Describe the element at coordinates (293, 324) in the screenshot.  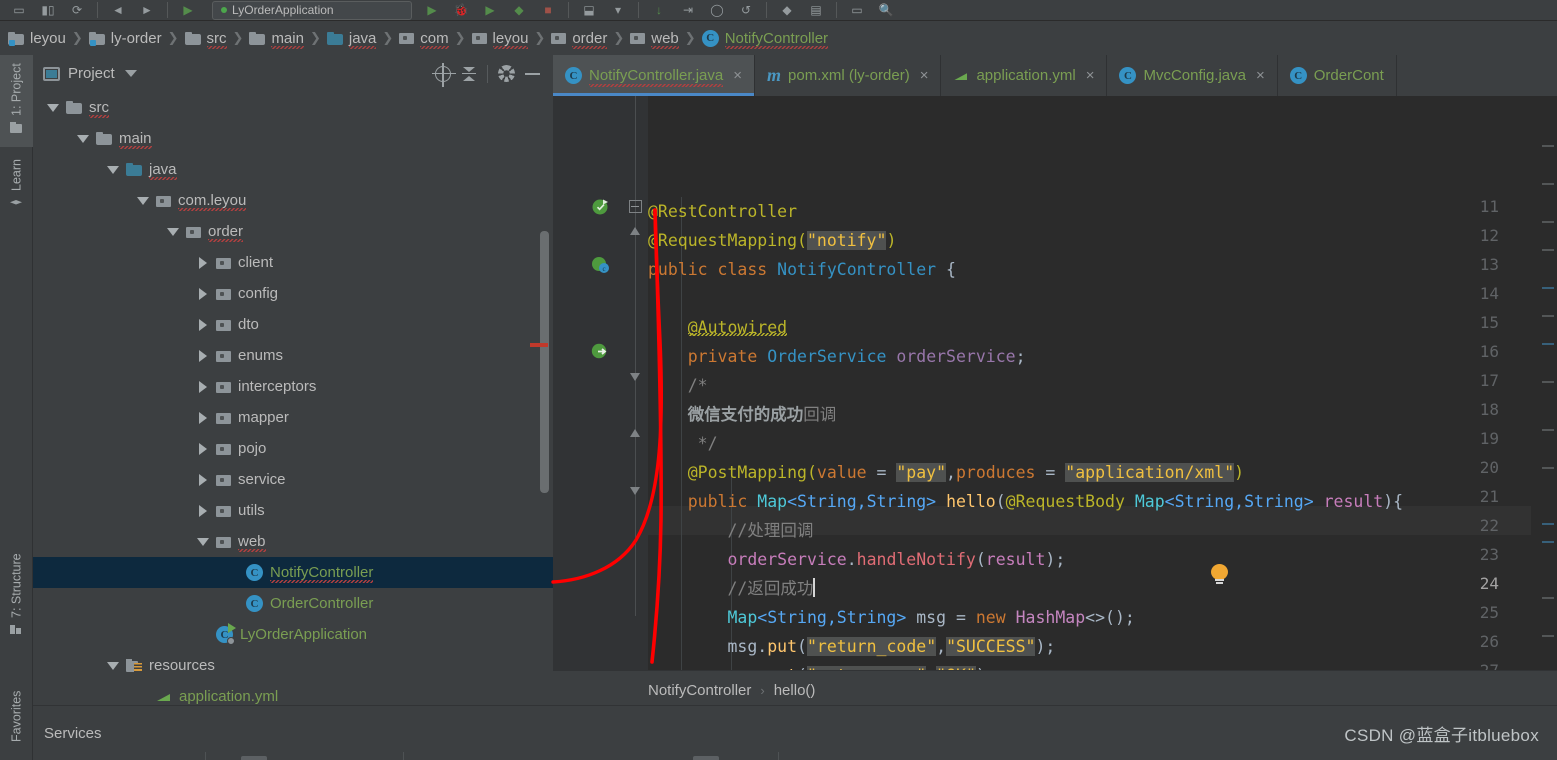
I see `tree-item: dto` at that location.